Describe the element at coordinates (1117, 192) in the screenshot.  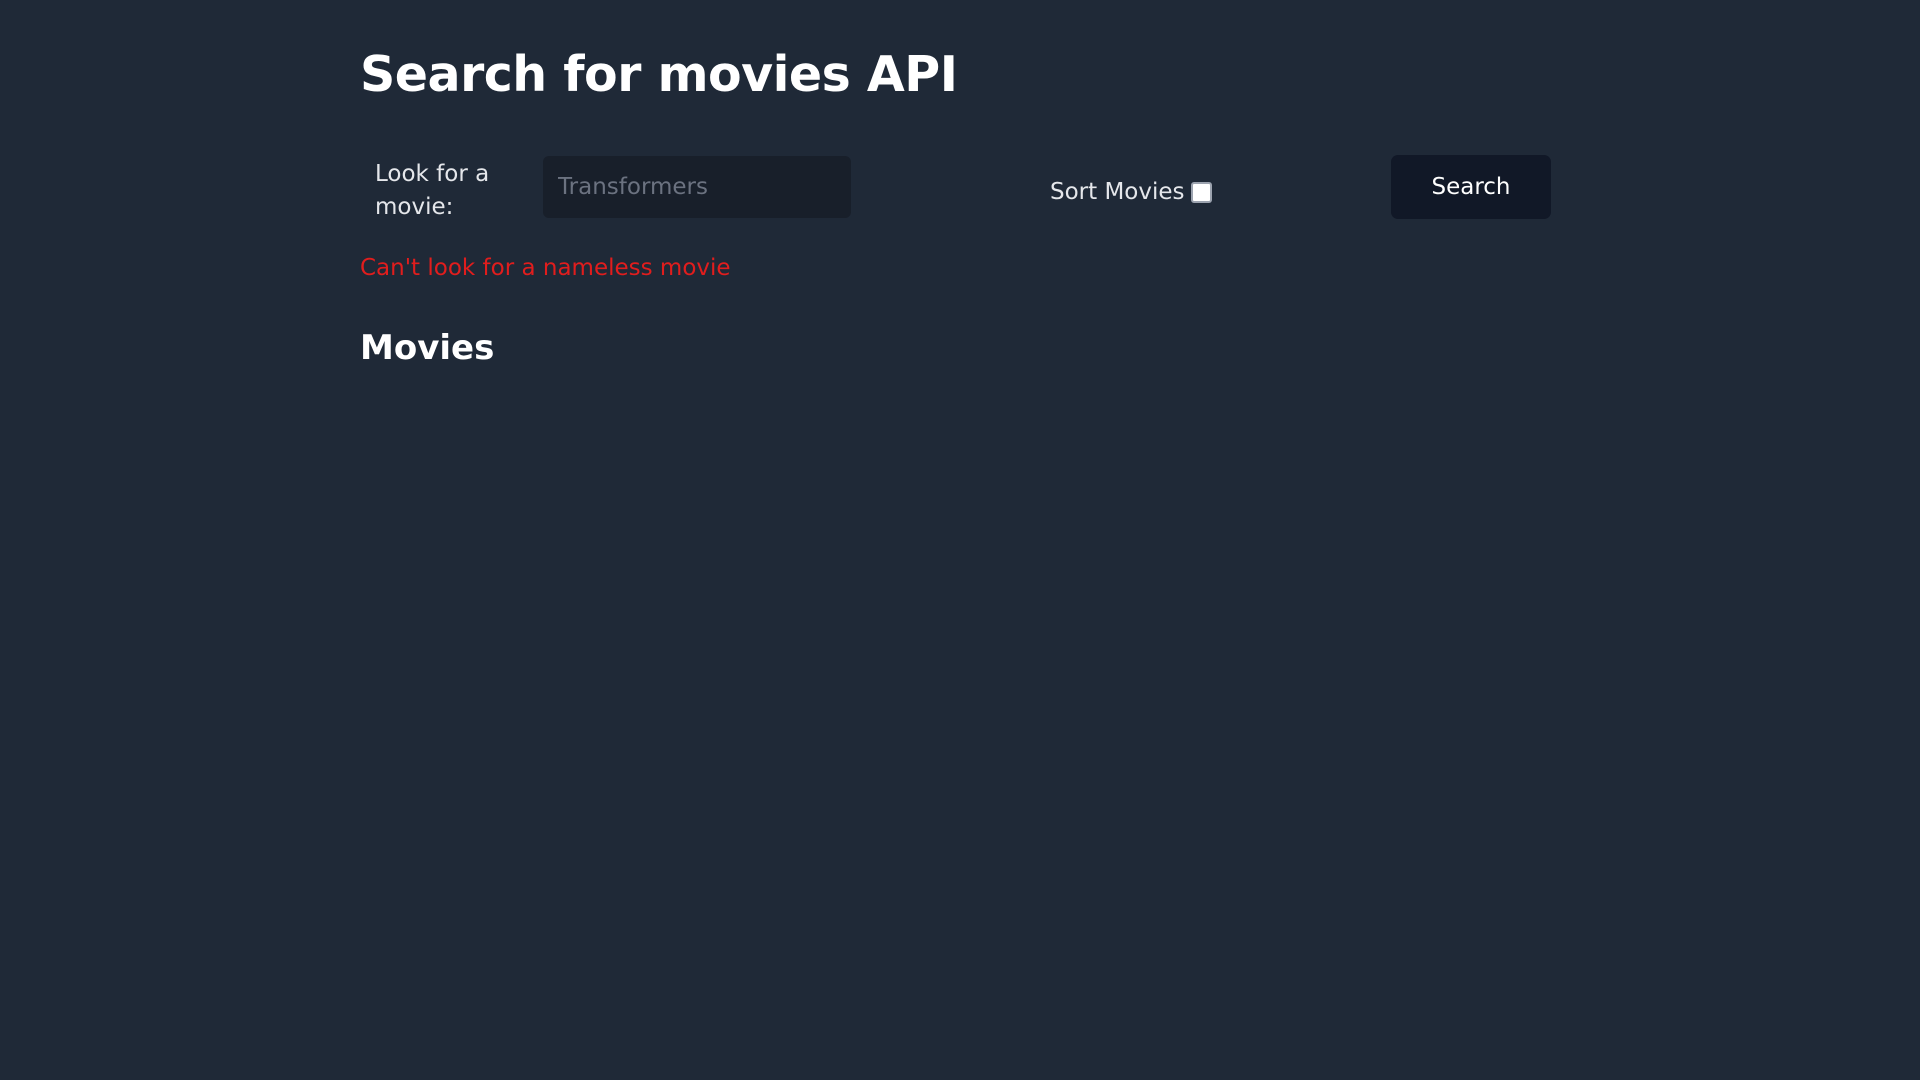
I see `sort-movies-label: Sort Movies` at that location.